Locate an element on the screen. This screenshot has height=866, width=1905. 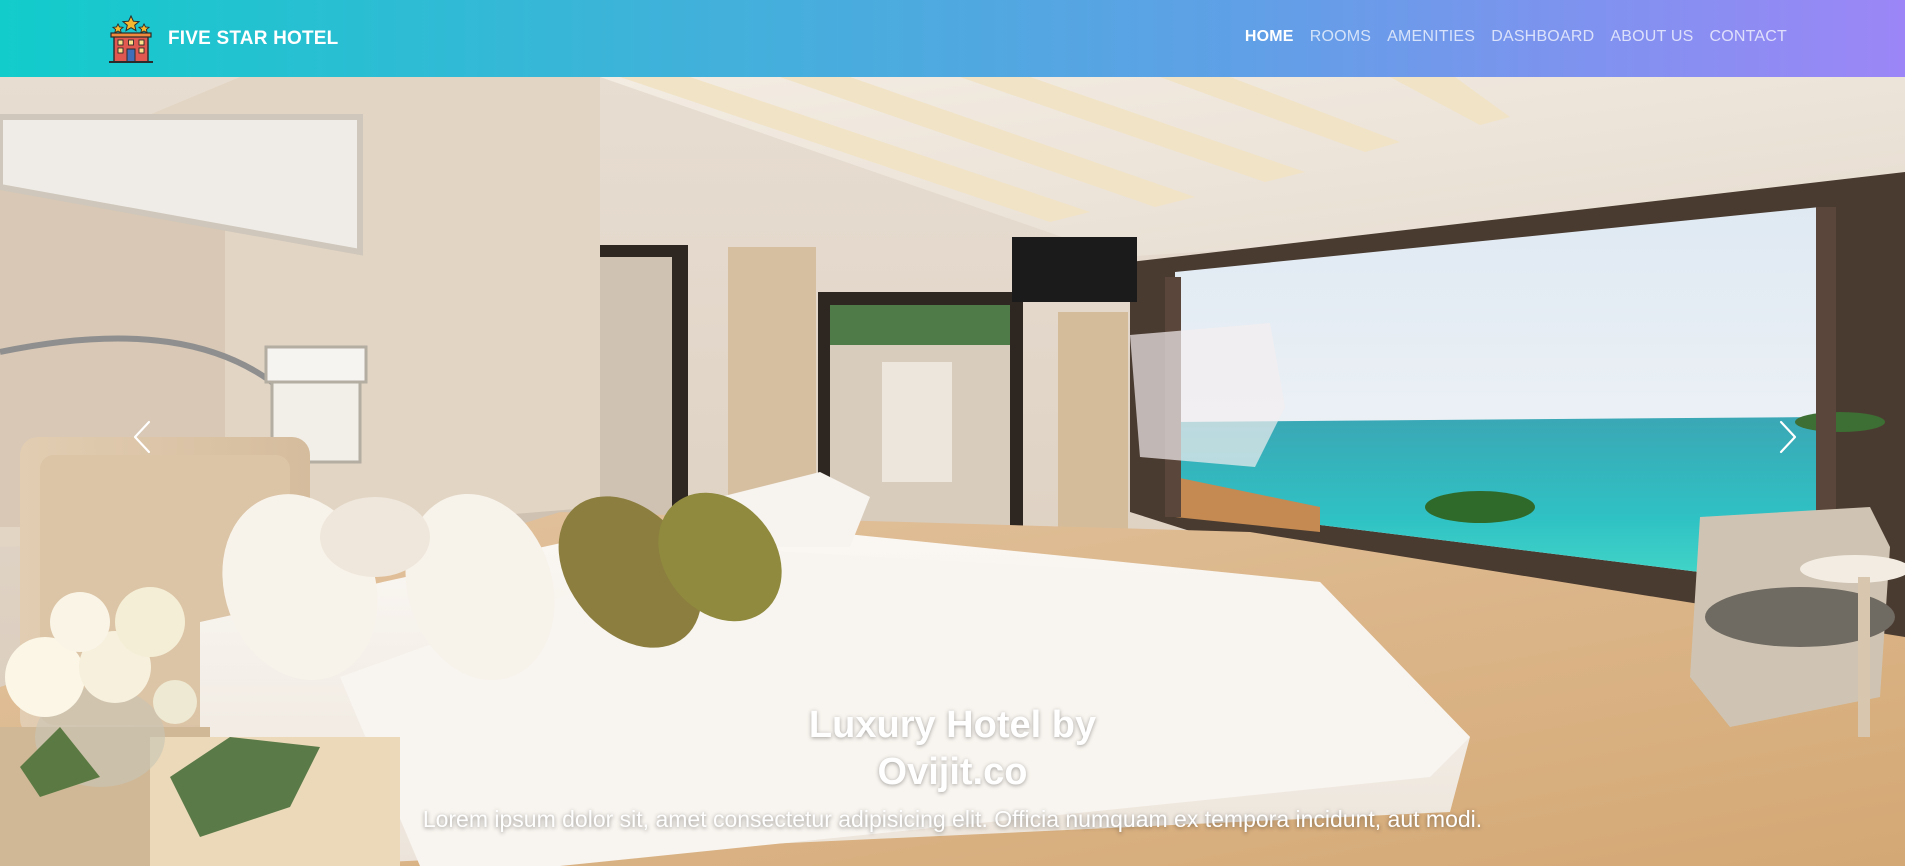
nav-item-dashboard: DASHBOARD is located at coordinates (1542, 37).